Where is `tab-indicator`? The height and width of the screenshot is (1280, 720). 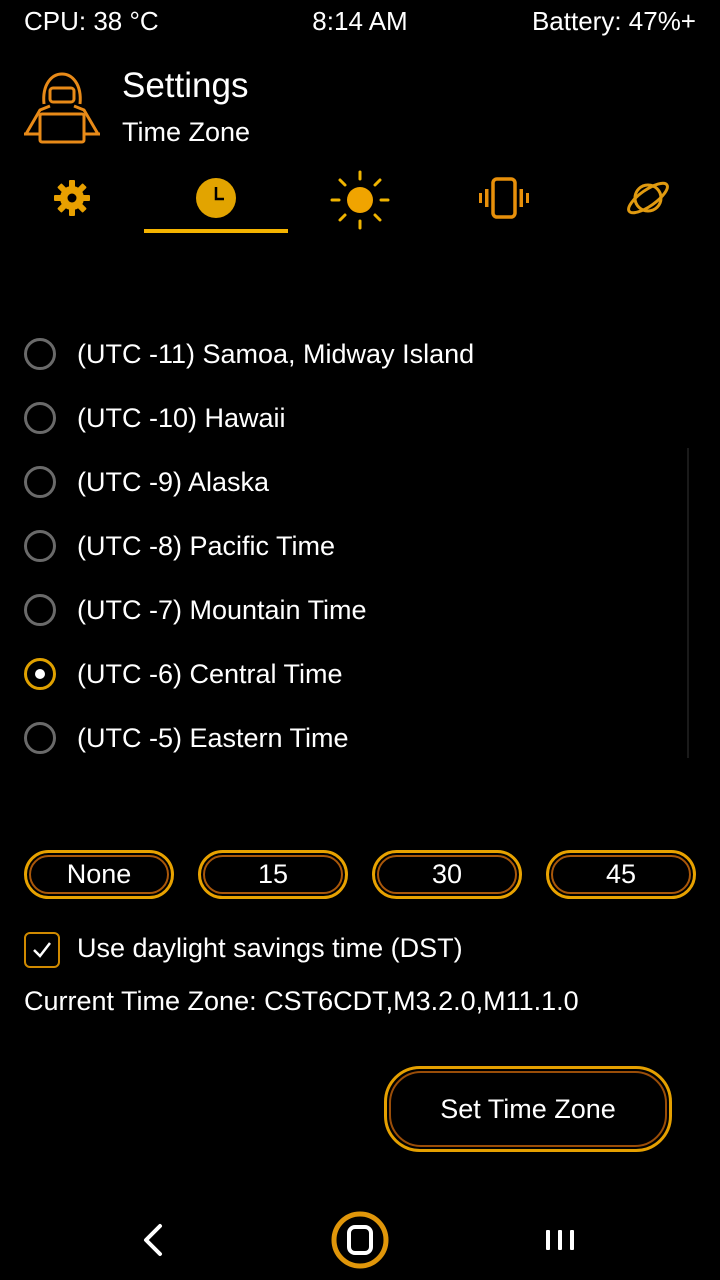 tab-indicator is located at coordinates (216, 231).